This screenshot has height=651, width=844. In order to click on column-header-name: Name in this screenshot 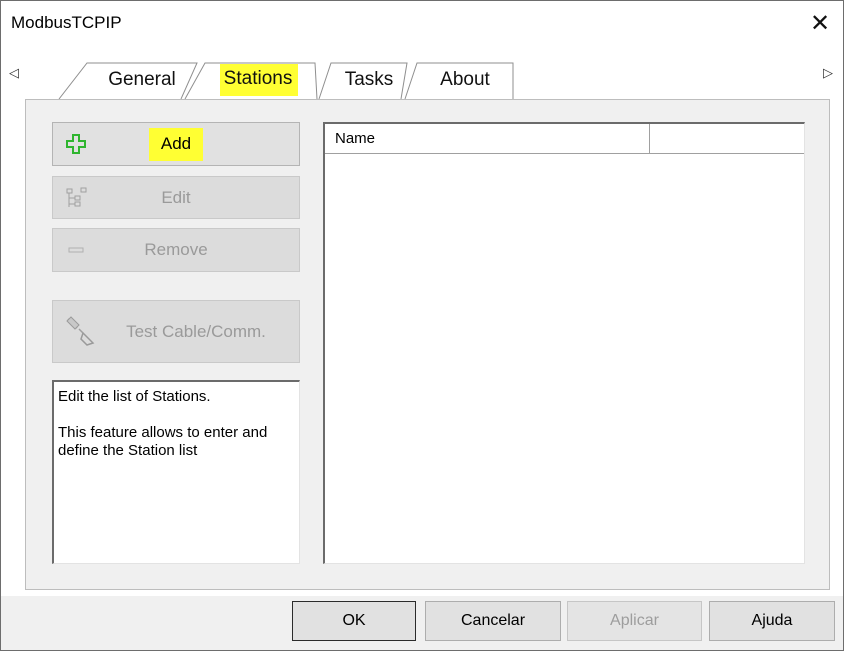, I will do `click(487, 138)`.